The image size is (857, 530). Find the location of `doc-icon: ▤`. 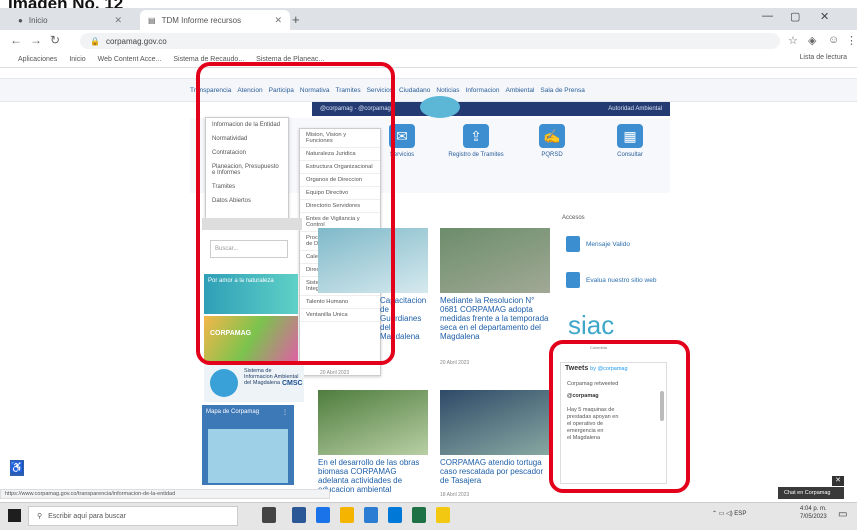

doc-icon: ▤ is located at coordinates (152, 20).